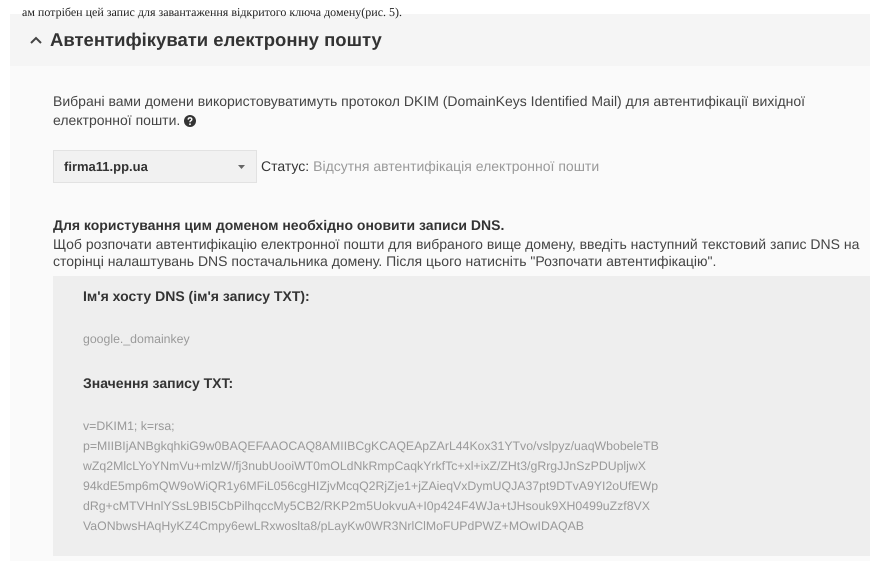 The height and width of the screenshot is (561, 870). Describe the element at coordinates (285, 166) in the screenshot. I see `status-label: Статус:` at that location.